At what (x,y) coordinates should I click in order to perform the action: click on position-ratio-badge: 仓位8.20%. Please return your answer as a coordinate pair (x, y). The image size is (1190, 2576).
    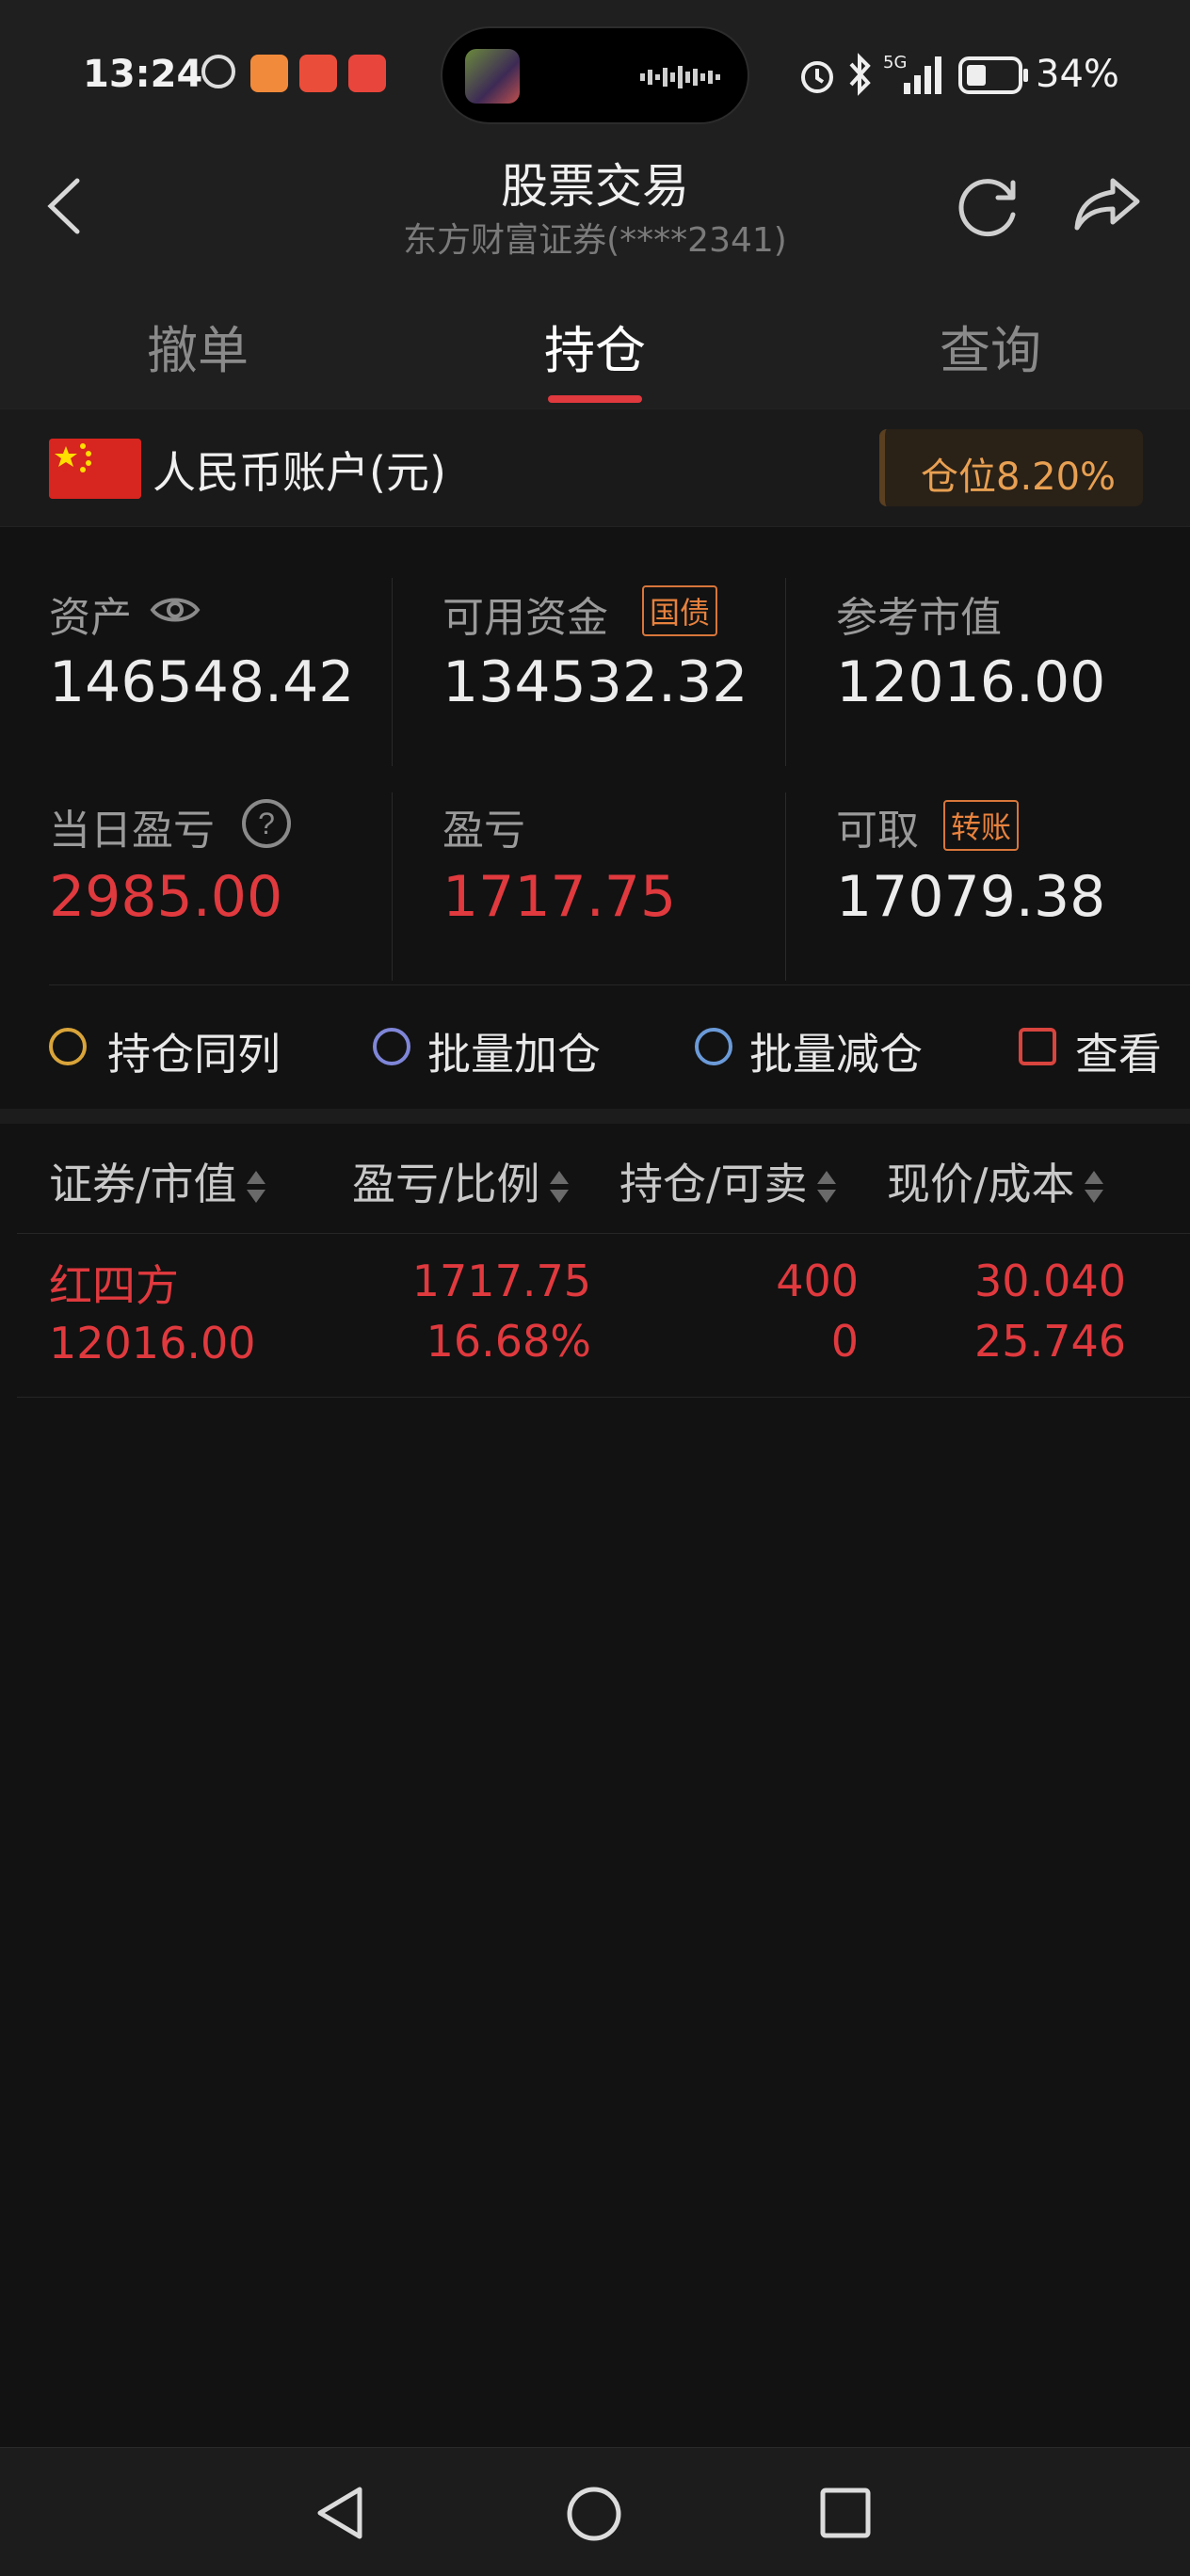
    Looking at the image, I should click on (1011, 467).